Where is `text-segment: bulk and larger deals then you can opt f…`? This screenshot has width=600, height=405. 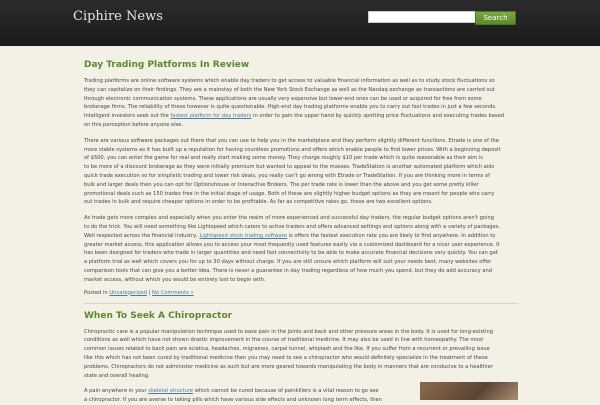
text-segment: bulk and larger deals then you can opt f… is located at coordinates (281, 184).